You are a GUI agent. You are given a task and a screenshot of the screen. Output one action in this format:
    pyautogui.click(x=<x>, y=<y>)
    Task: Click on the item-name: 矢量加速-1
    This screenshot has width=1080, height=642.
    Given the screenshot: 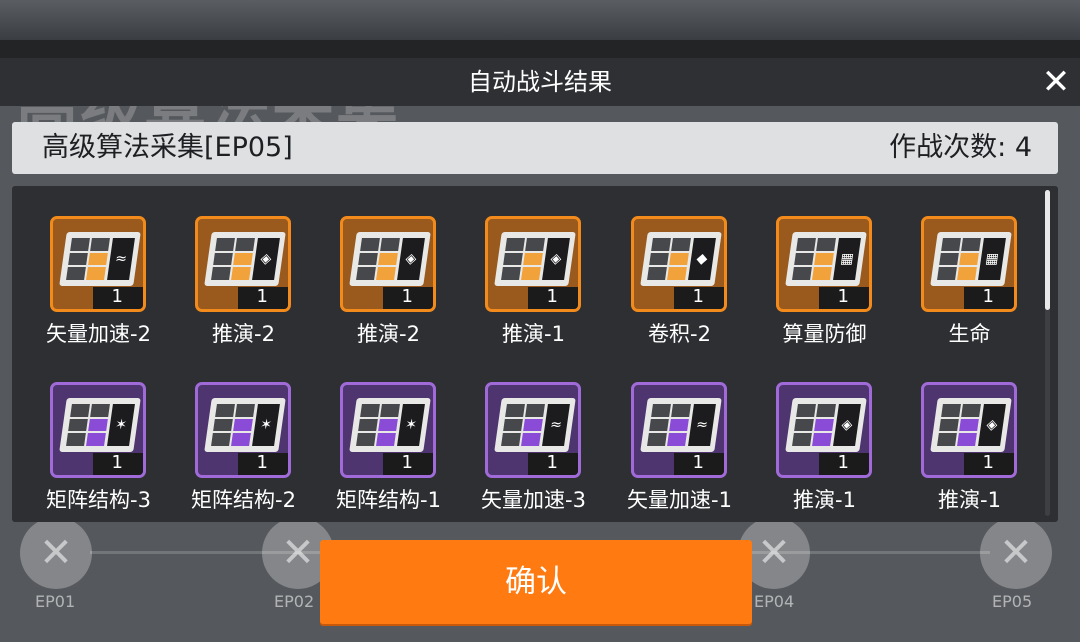 What is the action you would take?
    pyautogui.click(x=679, y=500)
    